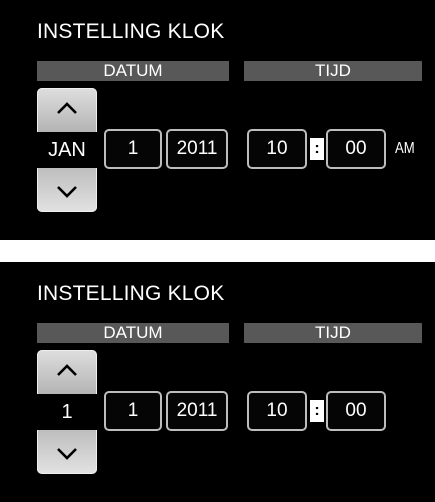 This screenshot has height=502, width=435. I want to click on spinner-value-month: 1, so click(67, 412).